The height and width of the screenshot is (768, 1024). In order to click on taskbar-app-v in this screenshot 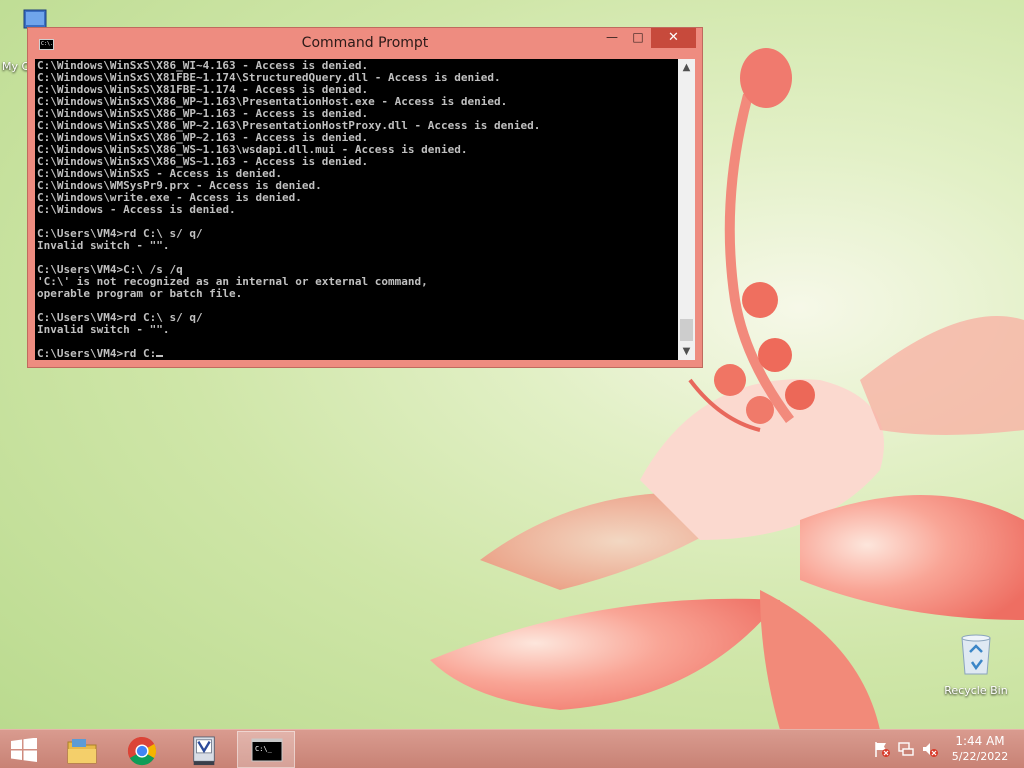, I will do `click(203, 749)`.